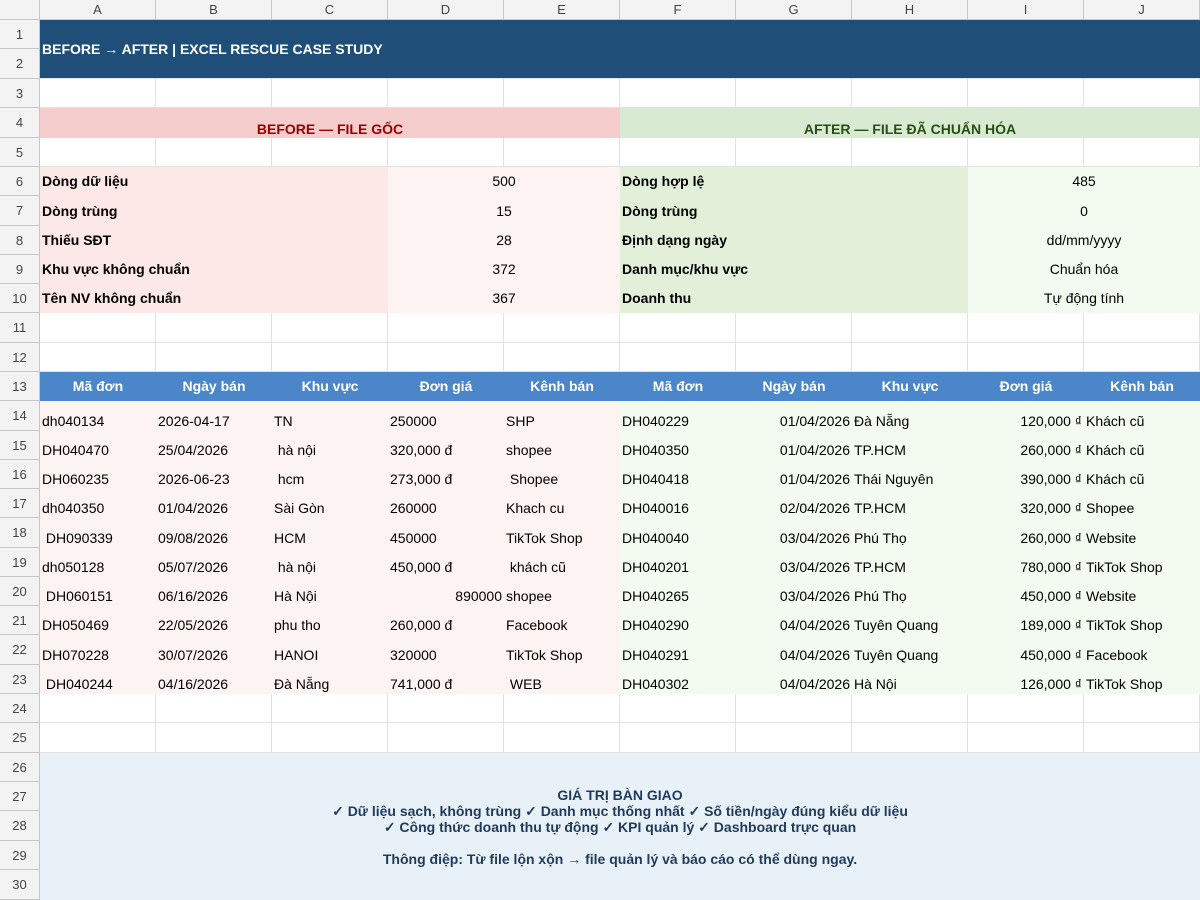 This screenshot has width=1200, height=900. What do you see at coordinates (98, 503) in the screenshot?
I see `before-table-cell: dh040350` at bounding box center [98, 503].